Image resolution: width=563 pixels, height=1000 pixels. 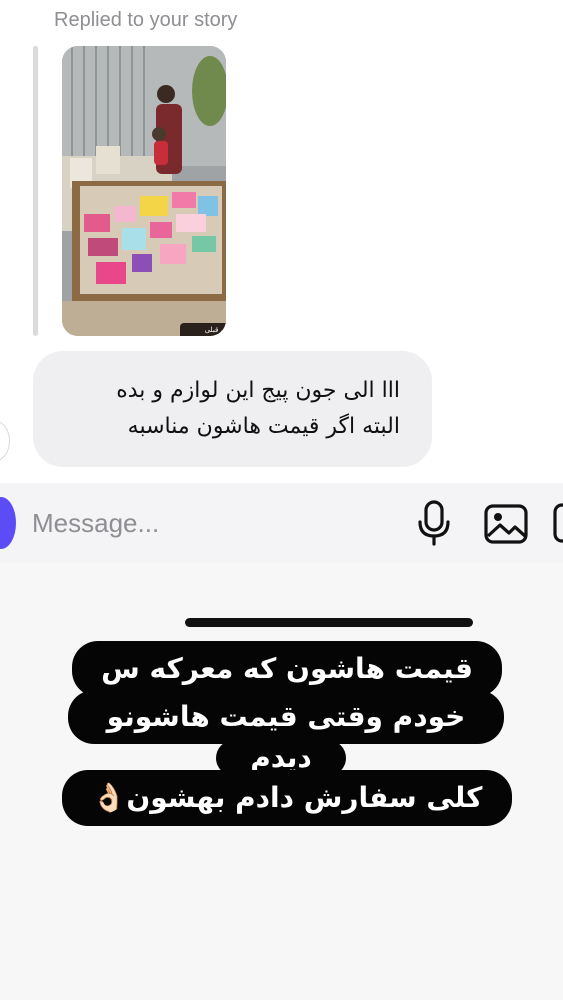 What do you see at coordinates (506, 524) in the screenshot?
I see `gallery-icon` at bounding box center [506, 524].